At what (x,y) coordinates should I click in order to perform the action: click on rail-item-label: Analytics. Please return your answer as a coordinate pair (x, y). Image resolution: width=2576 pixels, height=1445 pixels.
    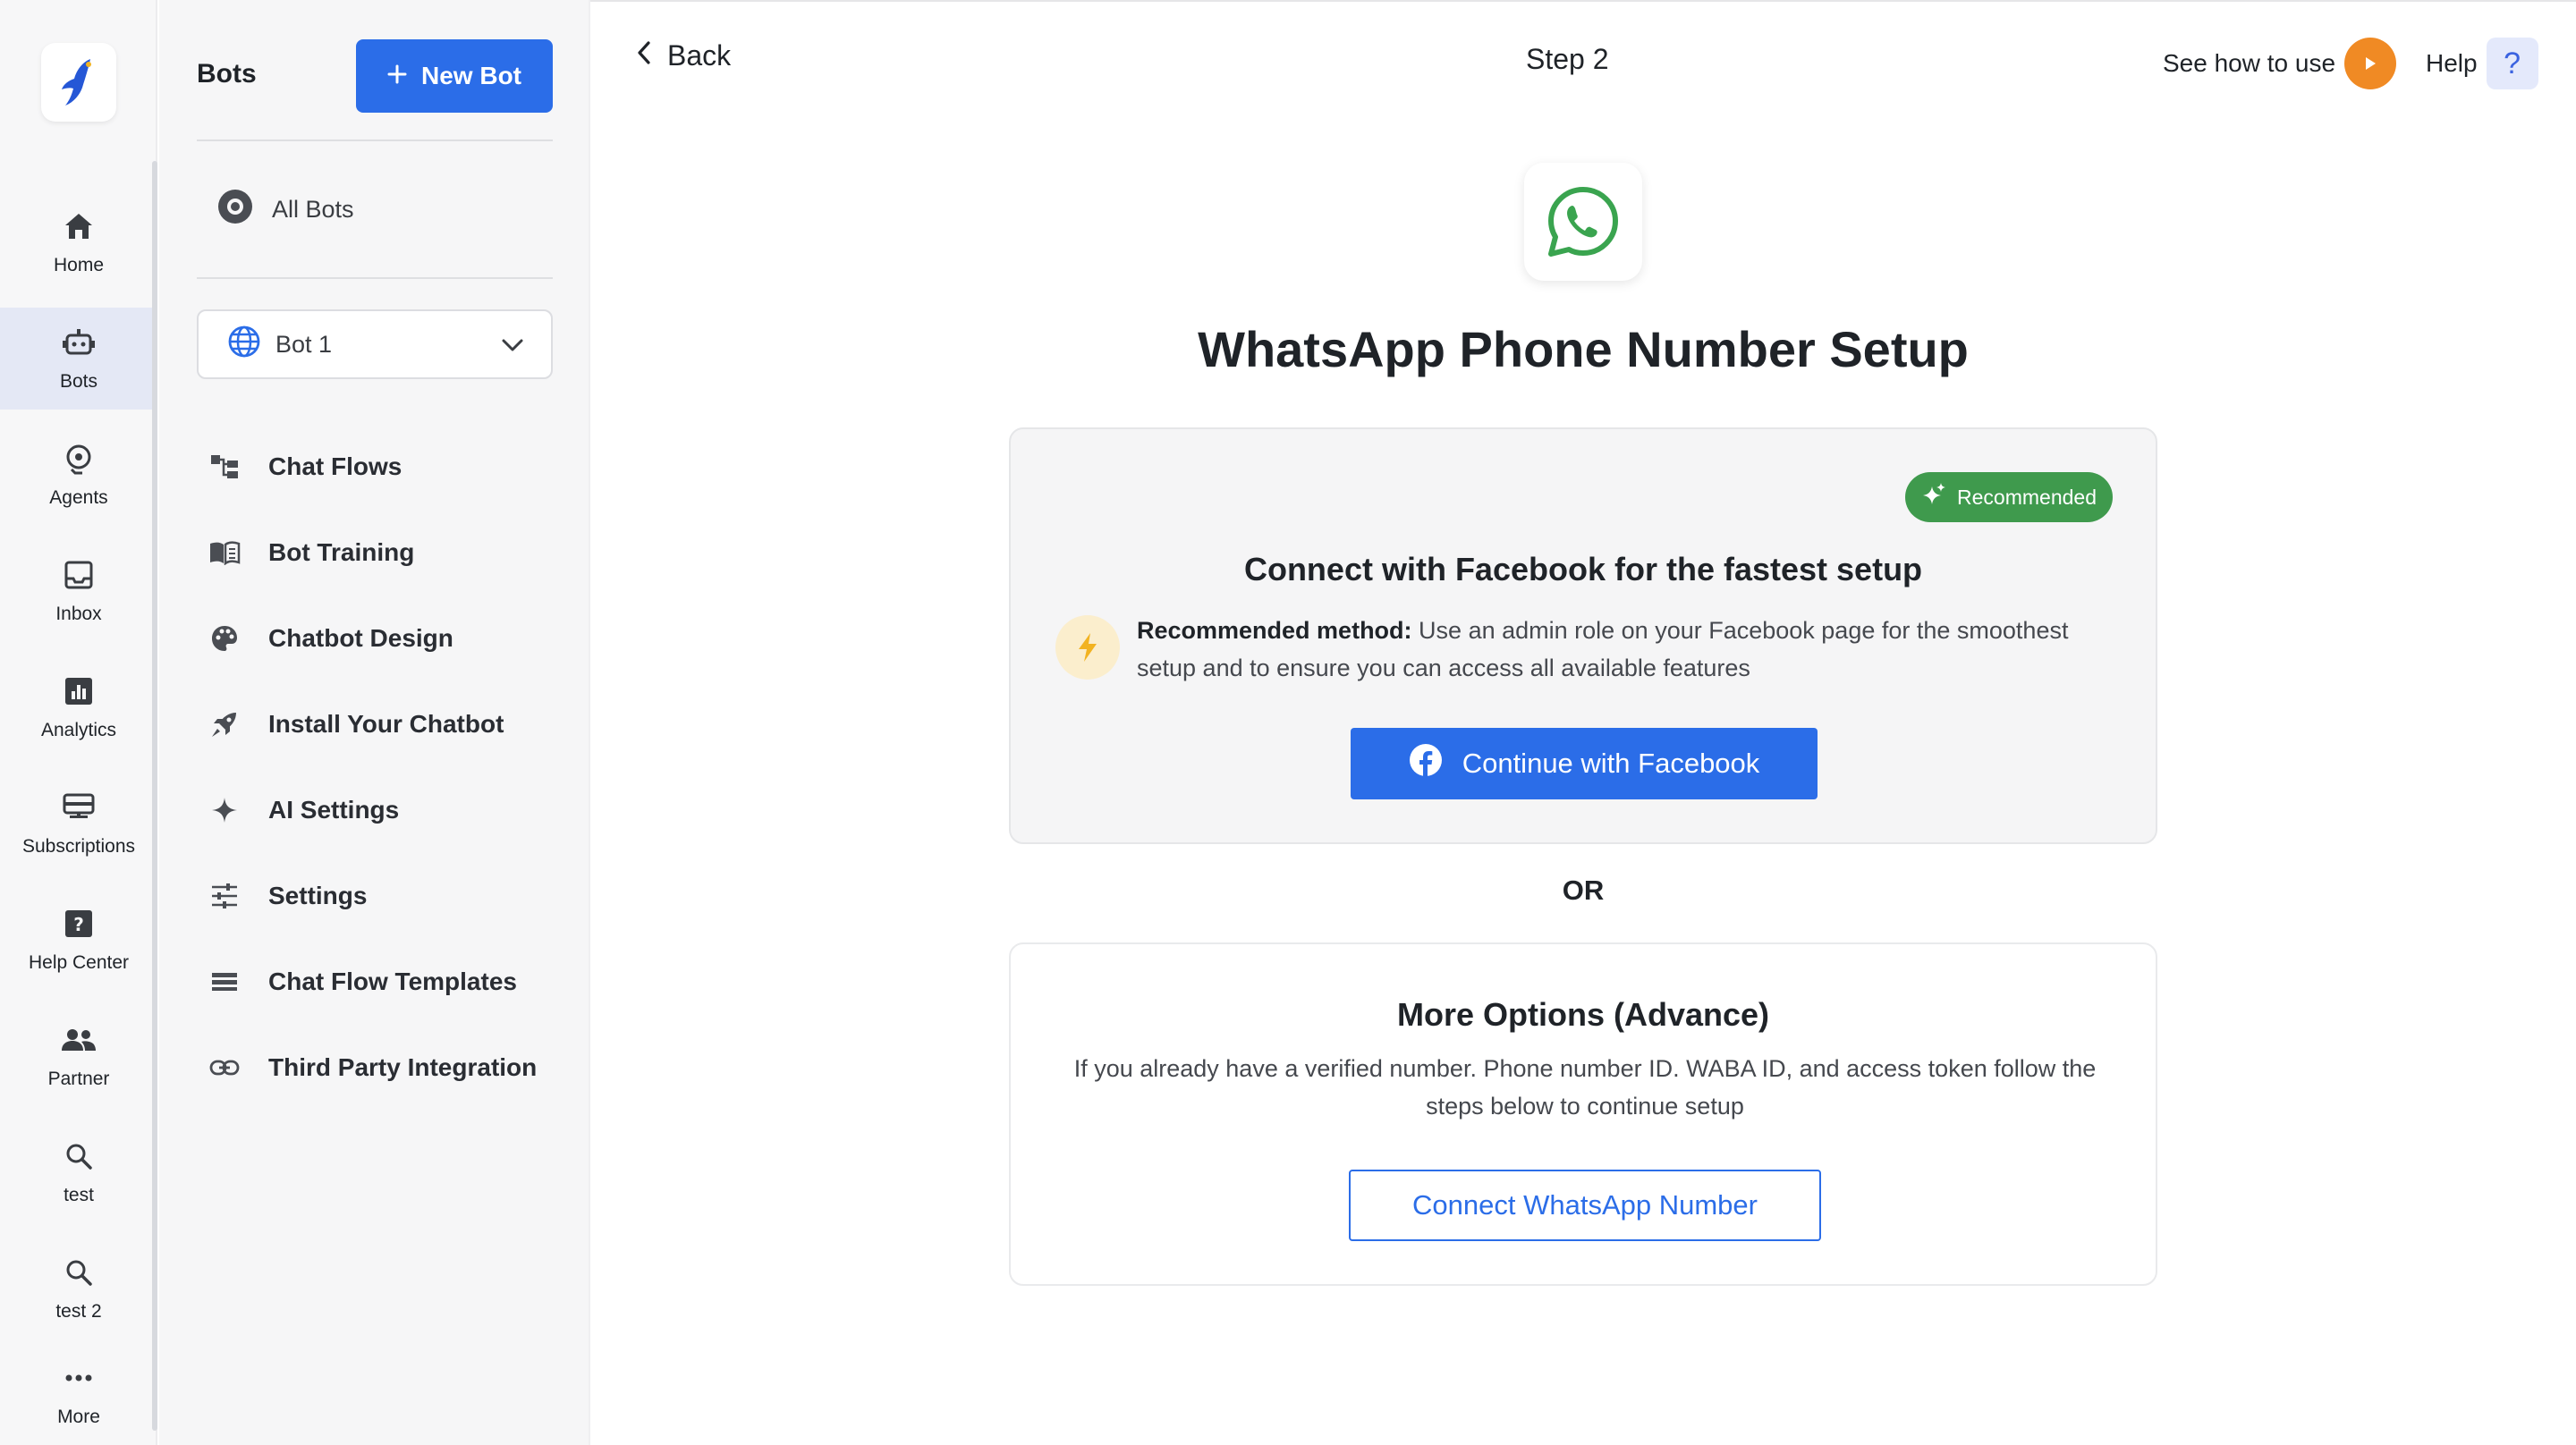
    Looking at the image, I should click on (78, 730).